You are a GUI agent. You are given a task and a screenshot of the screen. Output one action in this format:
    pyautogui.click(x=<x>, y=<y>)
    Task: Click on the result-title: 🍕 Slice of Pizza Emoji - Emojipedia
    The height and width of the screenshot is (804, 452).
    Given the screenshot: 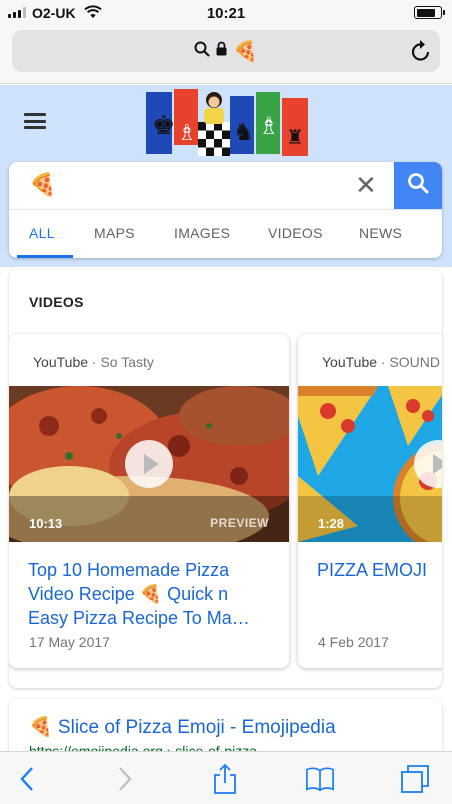 What is the action you would take?
    pyautogui.click(x=182, y=727)
    